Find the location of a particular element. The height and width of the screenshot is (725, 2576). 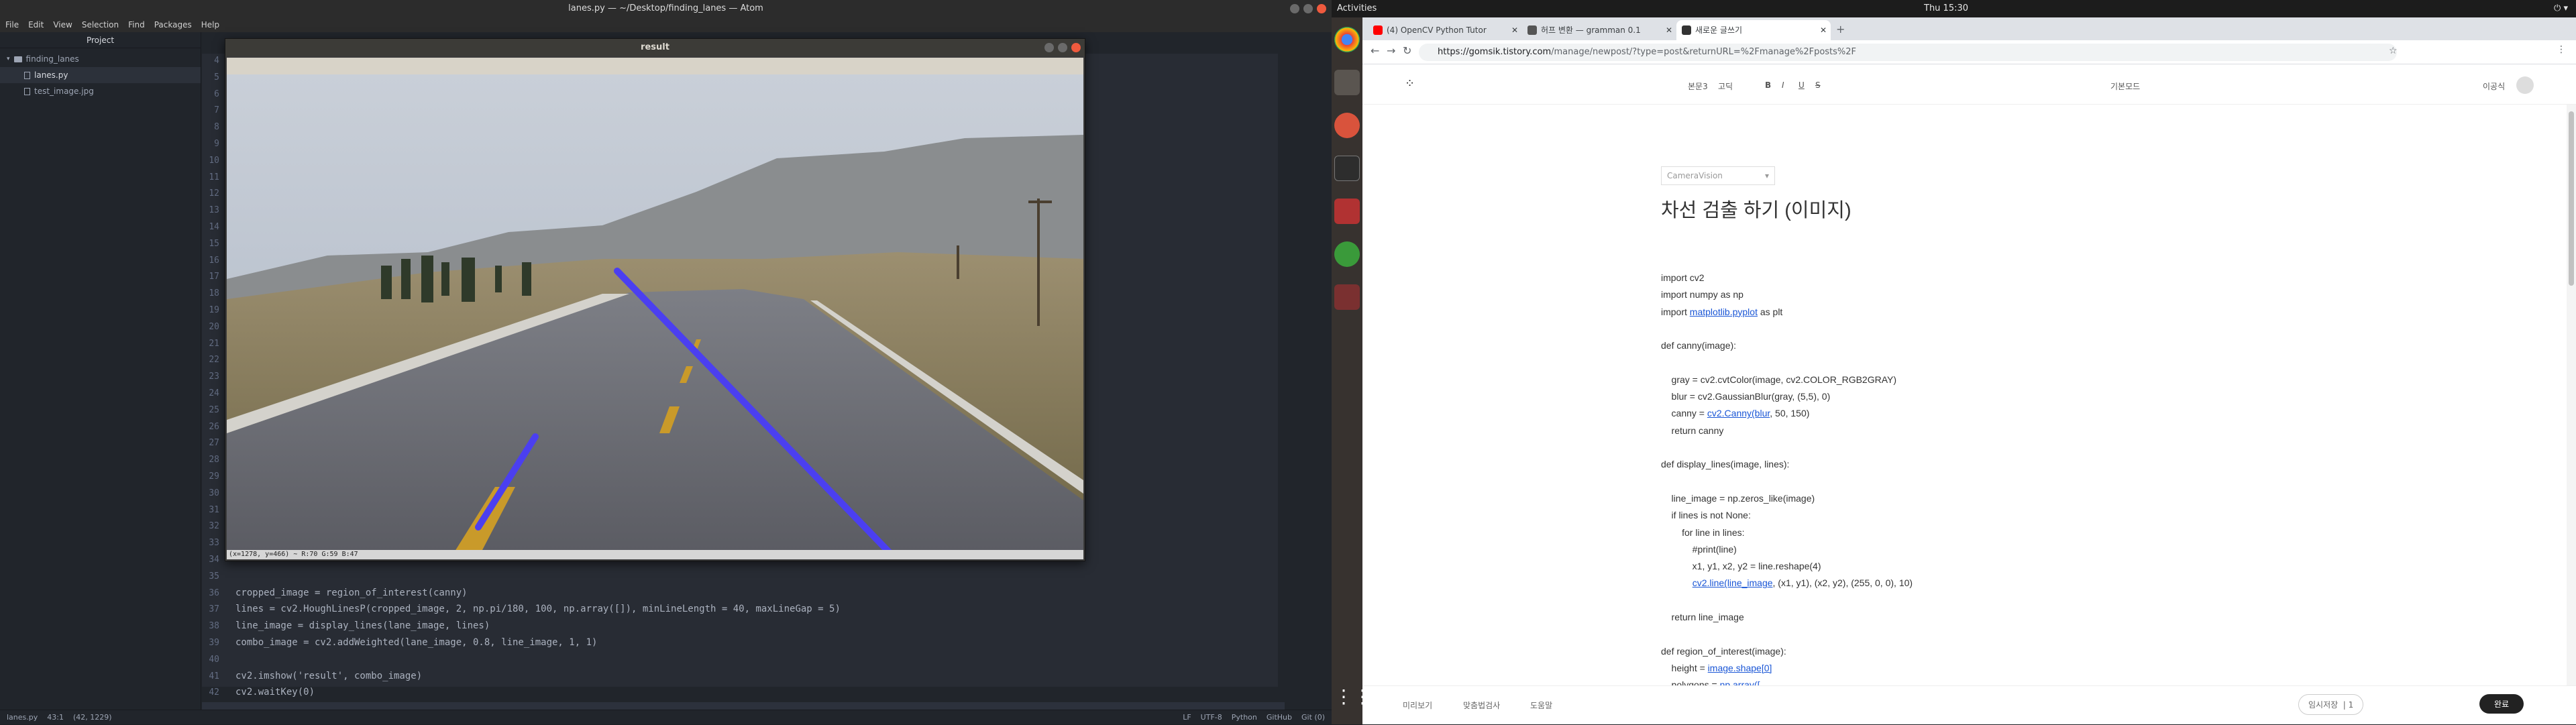

post-line: for line in lines: is located at coordinates (1702, 532).